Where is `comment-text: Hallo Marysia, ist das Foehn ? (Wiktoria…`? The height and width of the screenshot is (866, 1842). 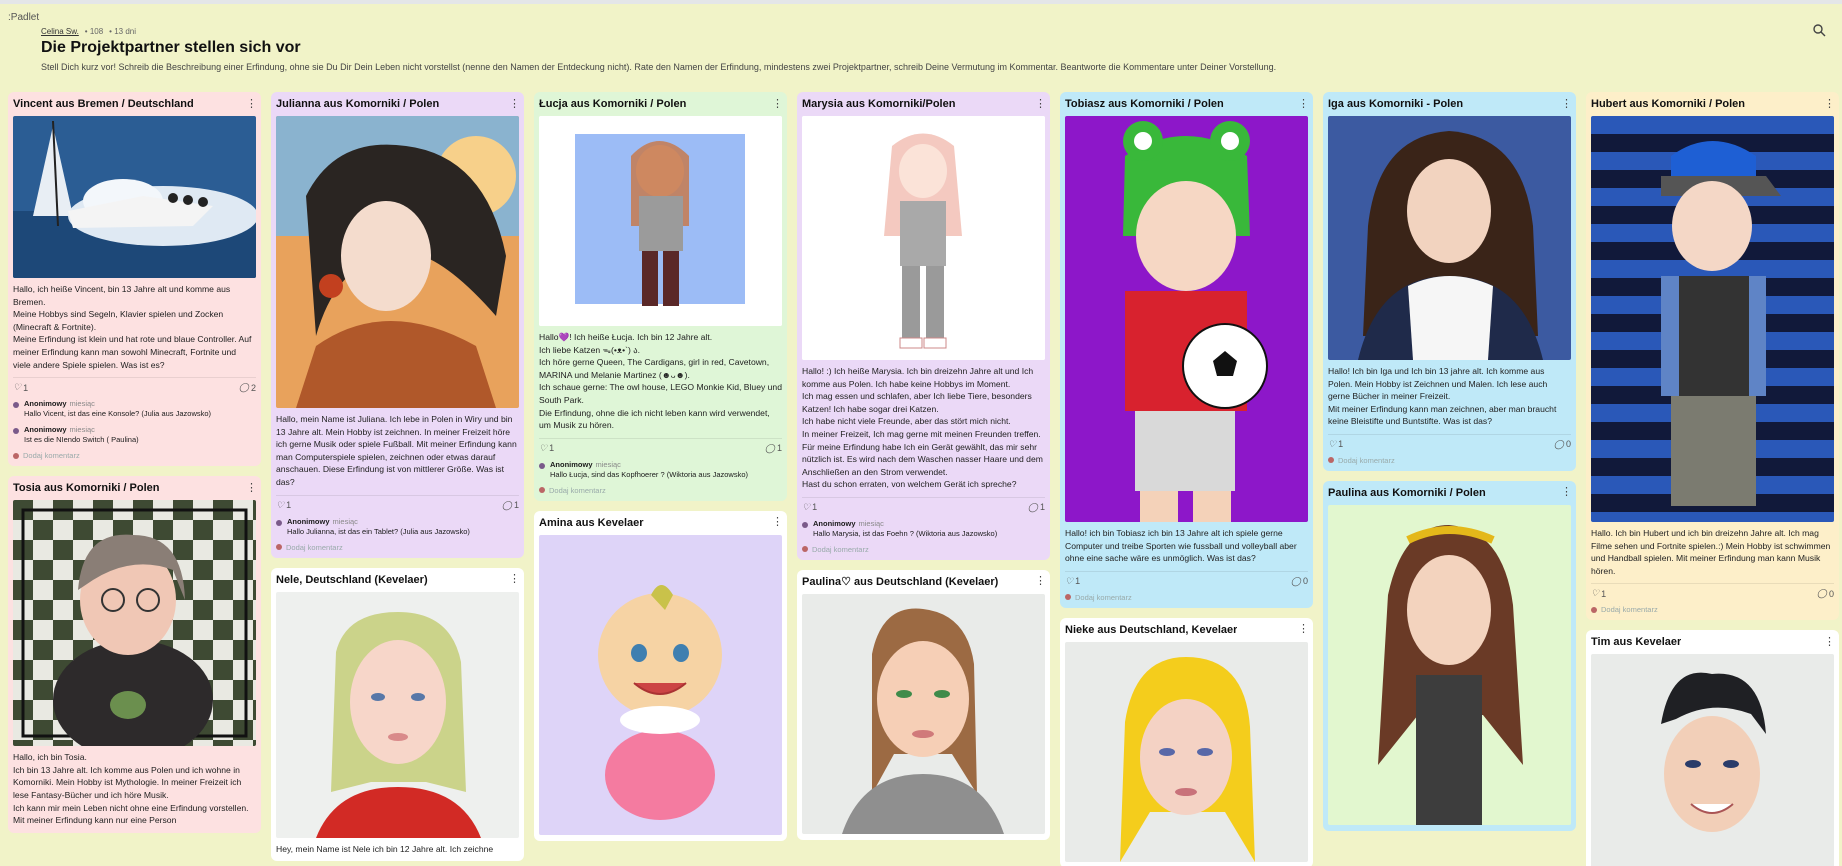 comment-text: Hallo Marysia, ist das Foehn ? (Wiktoria… is located at coordinates (905, 533).